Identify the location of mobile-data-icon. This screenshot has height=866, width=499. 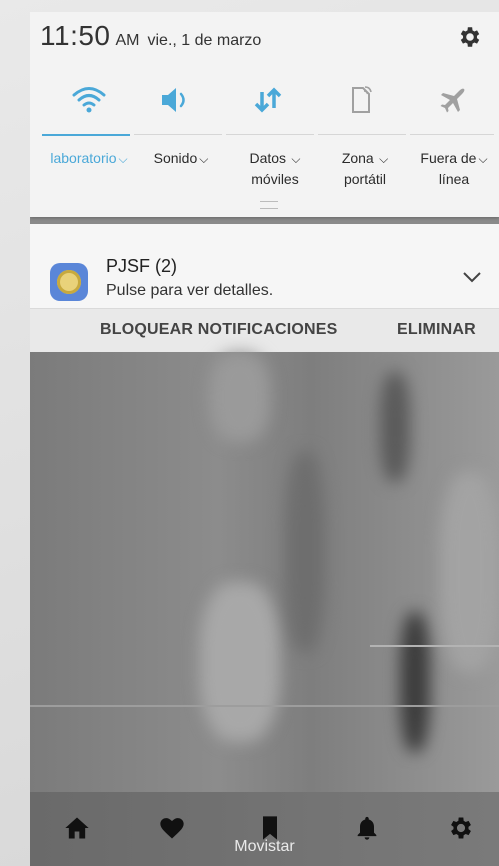
(268, 100).